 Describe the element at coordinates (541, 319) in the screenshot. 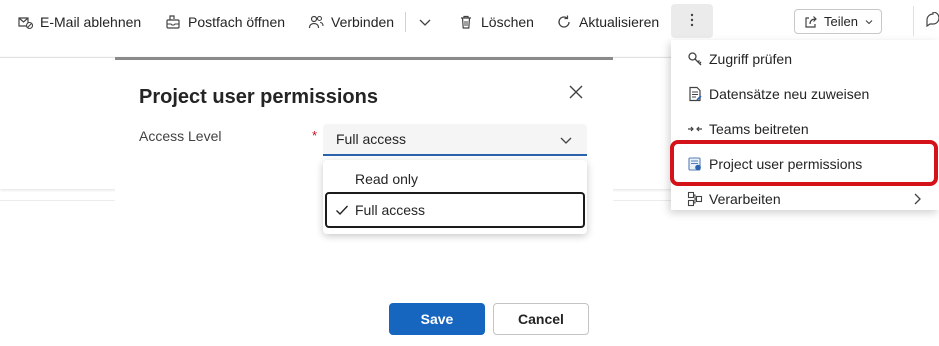

I see `cancel-button: Cancel` at that location.